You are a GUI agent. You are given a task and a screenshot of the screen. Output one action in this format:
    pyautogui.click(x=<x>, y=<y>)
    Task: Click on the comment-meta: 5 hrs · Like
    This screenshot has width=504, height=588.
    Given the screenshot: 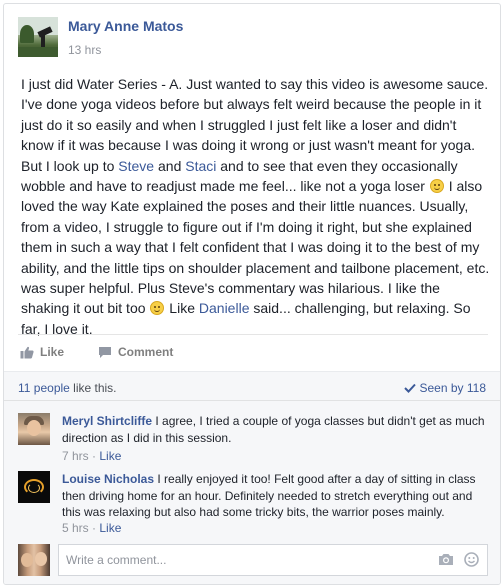 What is the action you would take?
    pyautogui.click(x=91, y=528)
    